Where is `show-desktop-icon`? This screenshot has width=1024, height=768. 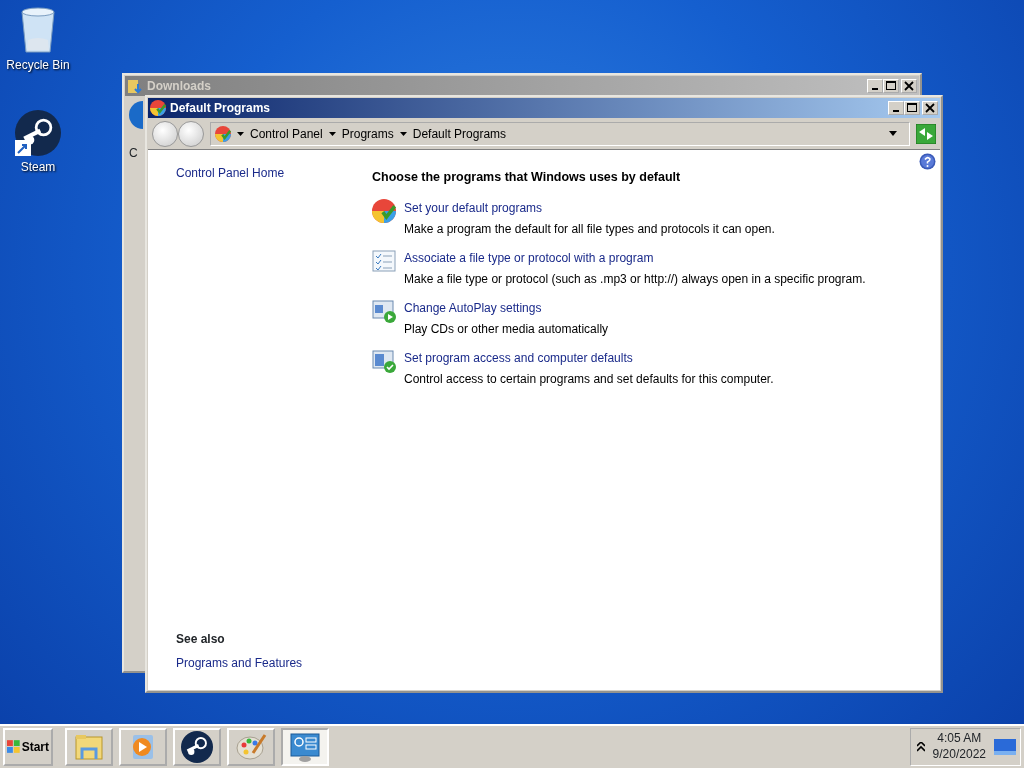
show-desktop-icon is located at coordinates (1005, 747).